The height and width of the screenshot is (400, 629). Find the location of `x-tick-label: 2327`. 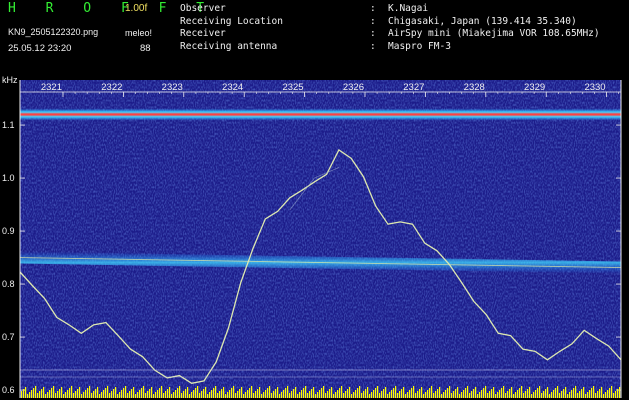

x-tick-label: 2327 is located at coordinates (413, 87).